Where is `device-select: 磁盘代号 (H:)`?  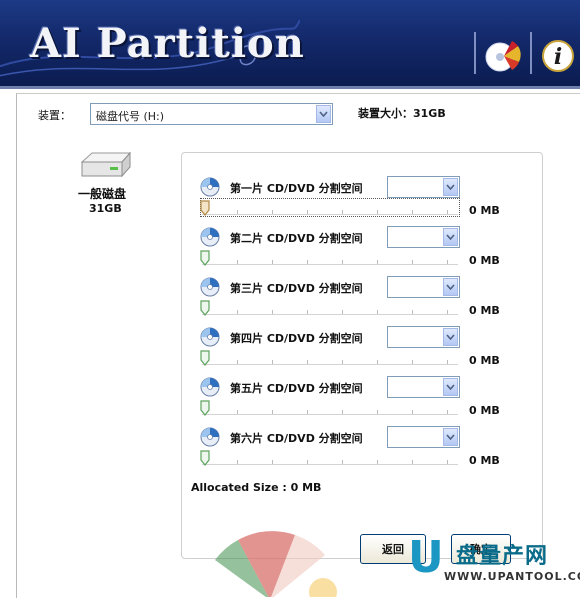
device-select: 磁盘代号 (H:) is located at coordinates (211, 114).